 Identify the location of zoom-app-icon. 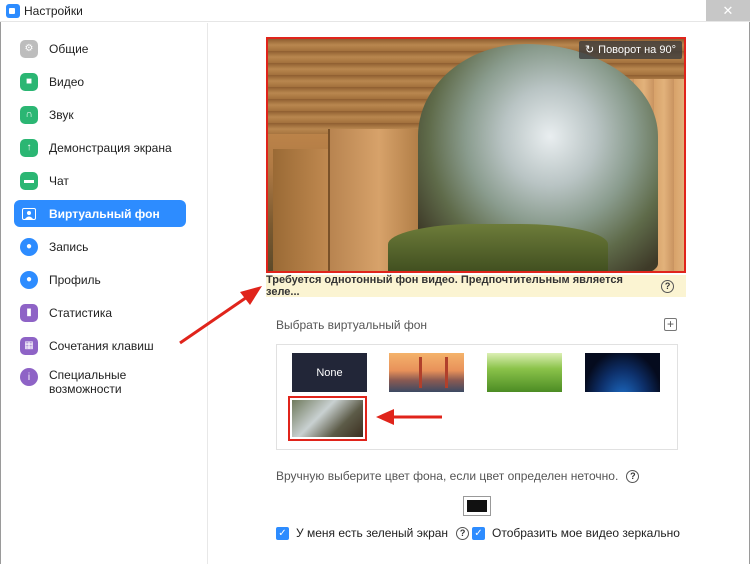
(13, 11).